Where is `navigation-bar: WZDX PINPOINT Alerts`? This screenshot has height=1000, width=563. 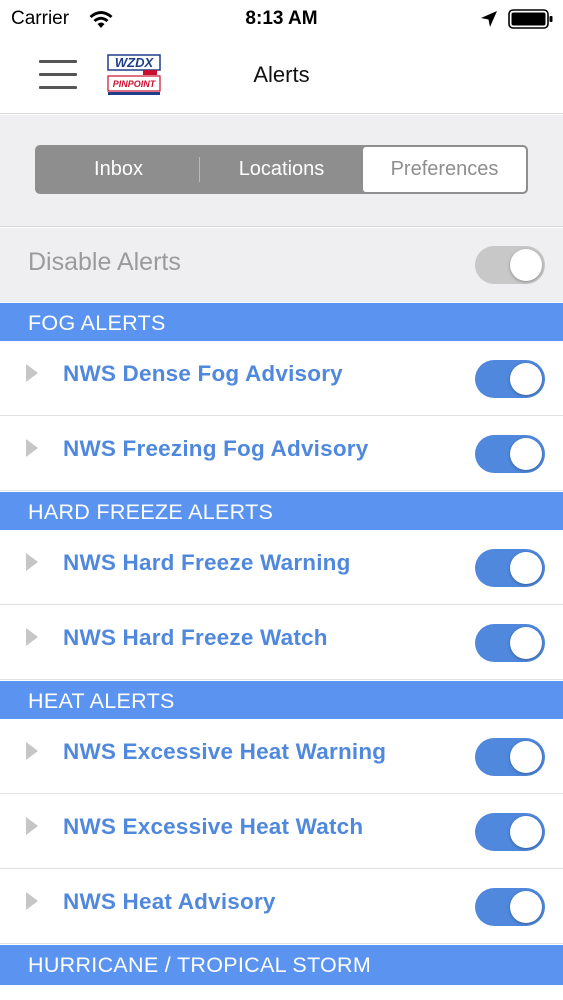
navigation-bar: WZDX PINPOINT Alerts is located at coordinates (281, 76).